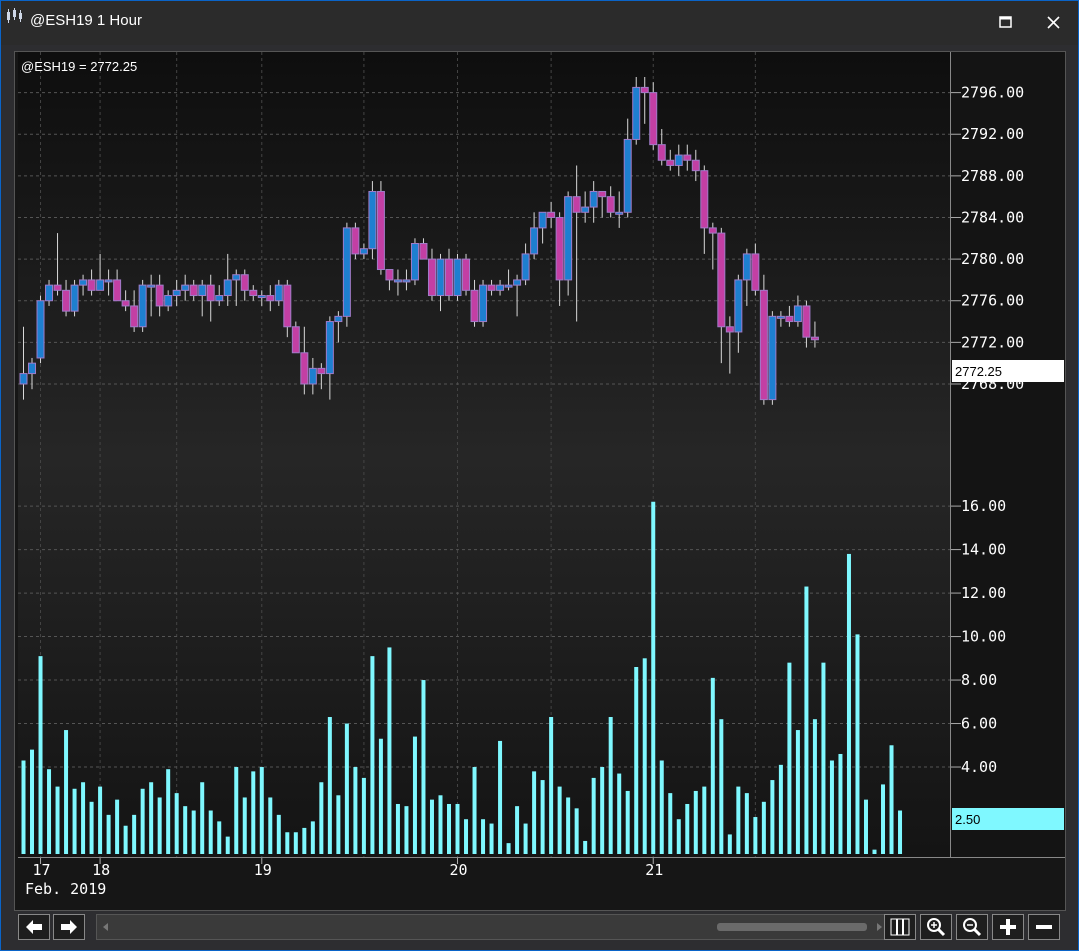 The height and width of the screenshot is (951, 1079). What do you see at coordinates (1006, 22) in the screenshot?
I see `maximize-button` at bounding box center [1006, 22].